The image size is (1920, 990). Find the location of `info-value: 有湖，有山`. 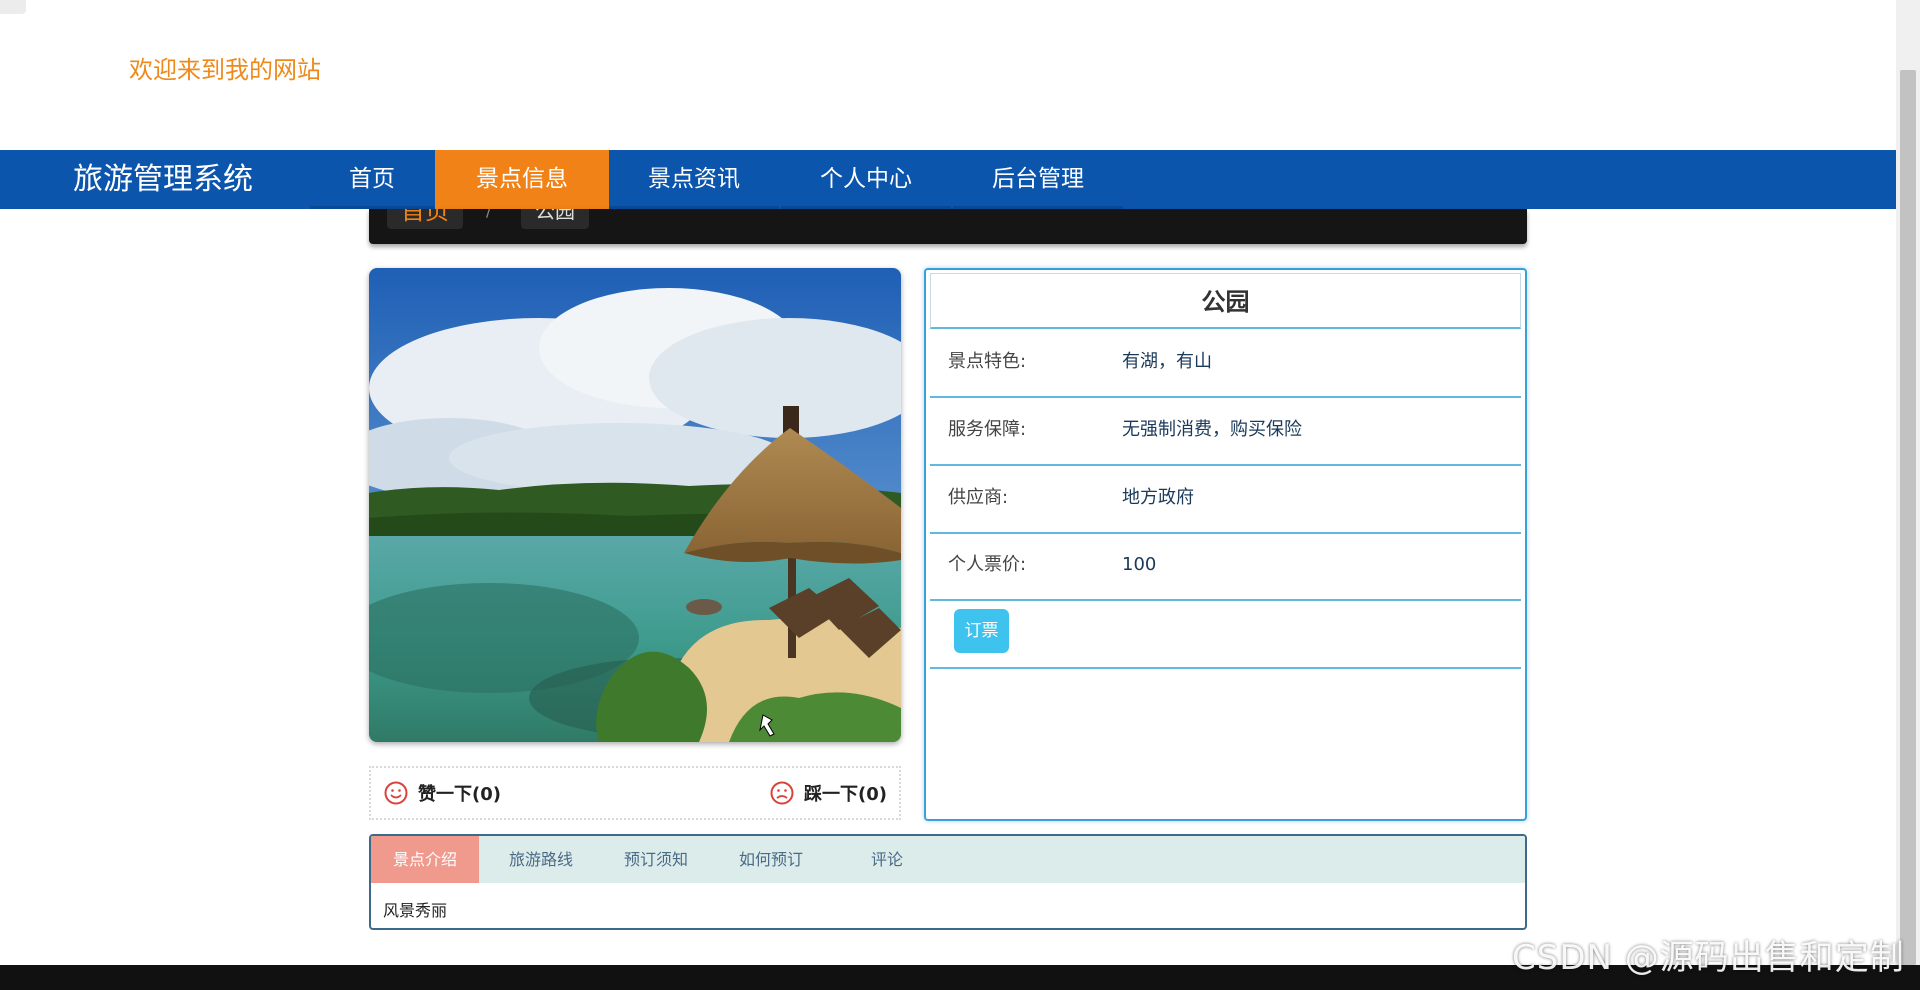

info-value: 有湖，有山 is located at coordinates (1167, 361).